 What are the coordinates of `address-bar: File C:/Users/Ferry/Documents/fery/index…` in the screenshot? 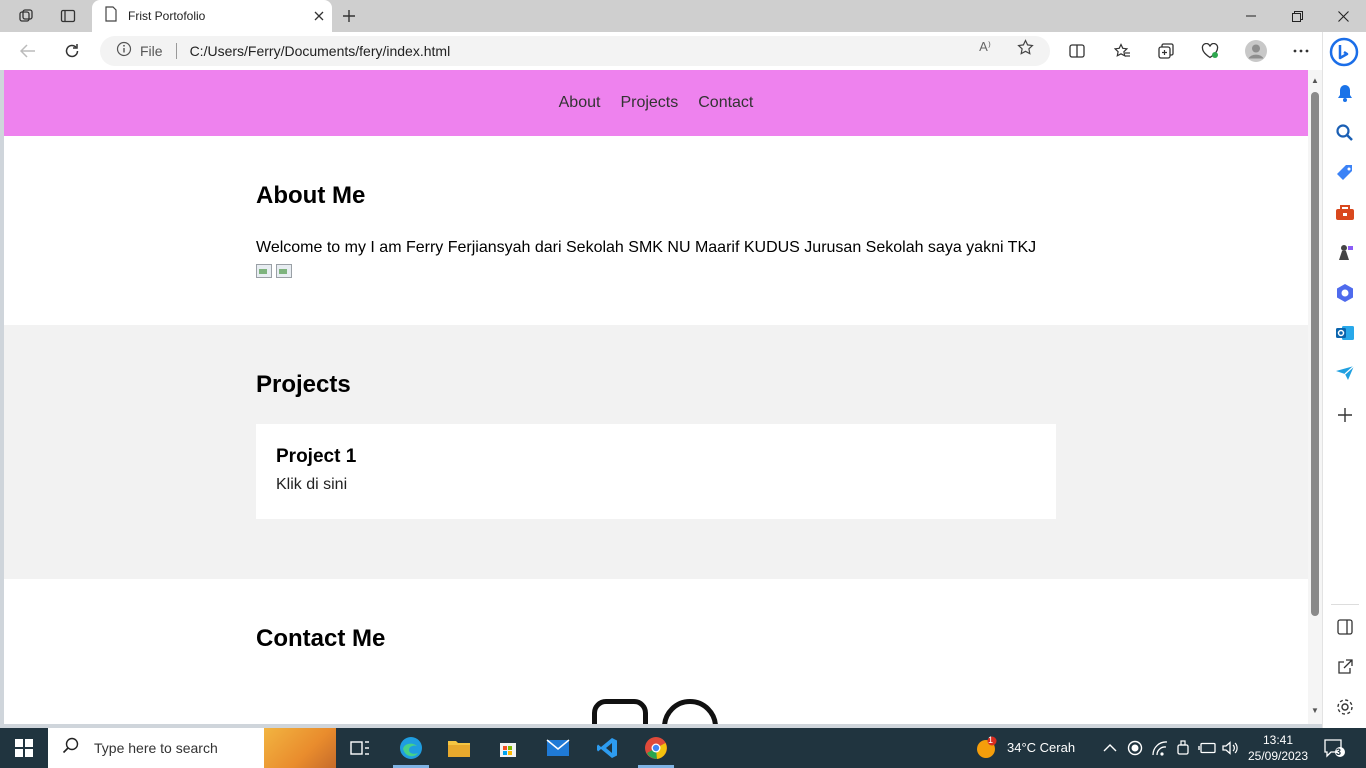 It's located at (575, 51).